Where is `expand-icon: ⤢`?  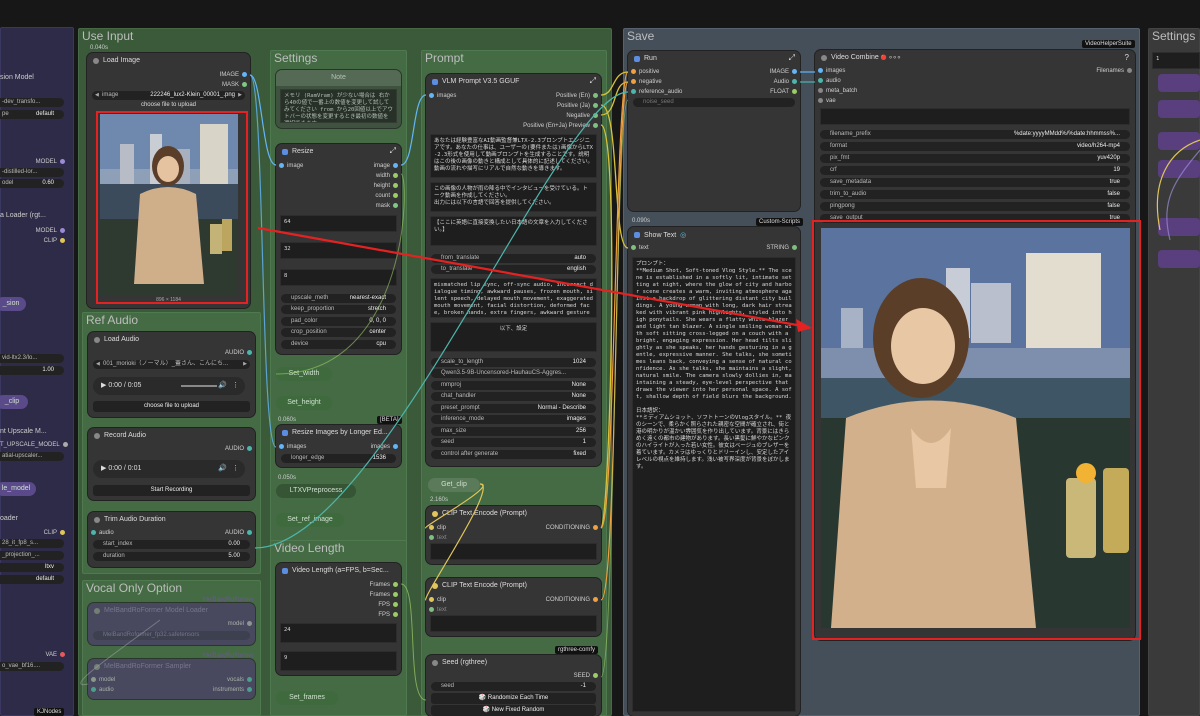
expand-icon: ⤢ is located at coordinates (792, 58).